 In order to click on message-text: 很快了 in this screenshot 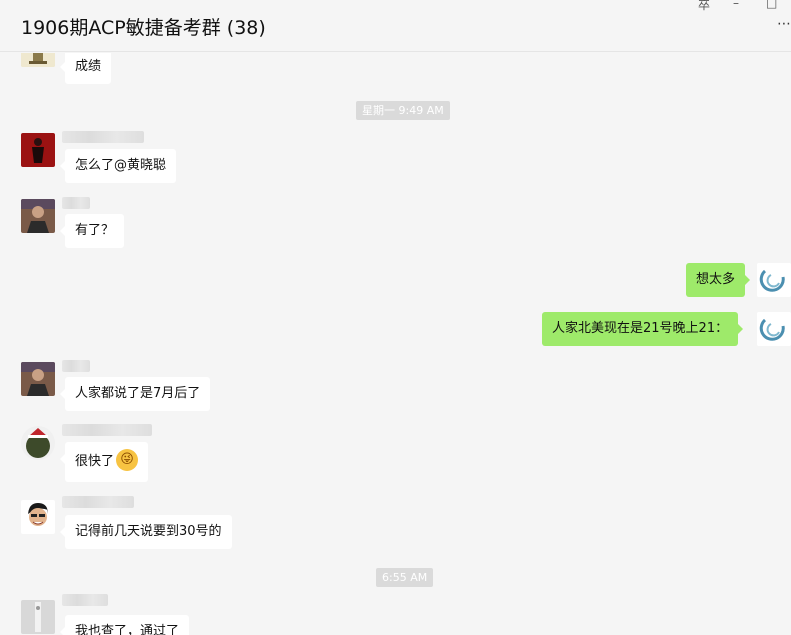, I will do `click(95, 461)`.